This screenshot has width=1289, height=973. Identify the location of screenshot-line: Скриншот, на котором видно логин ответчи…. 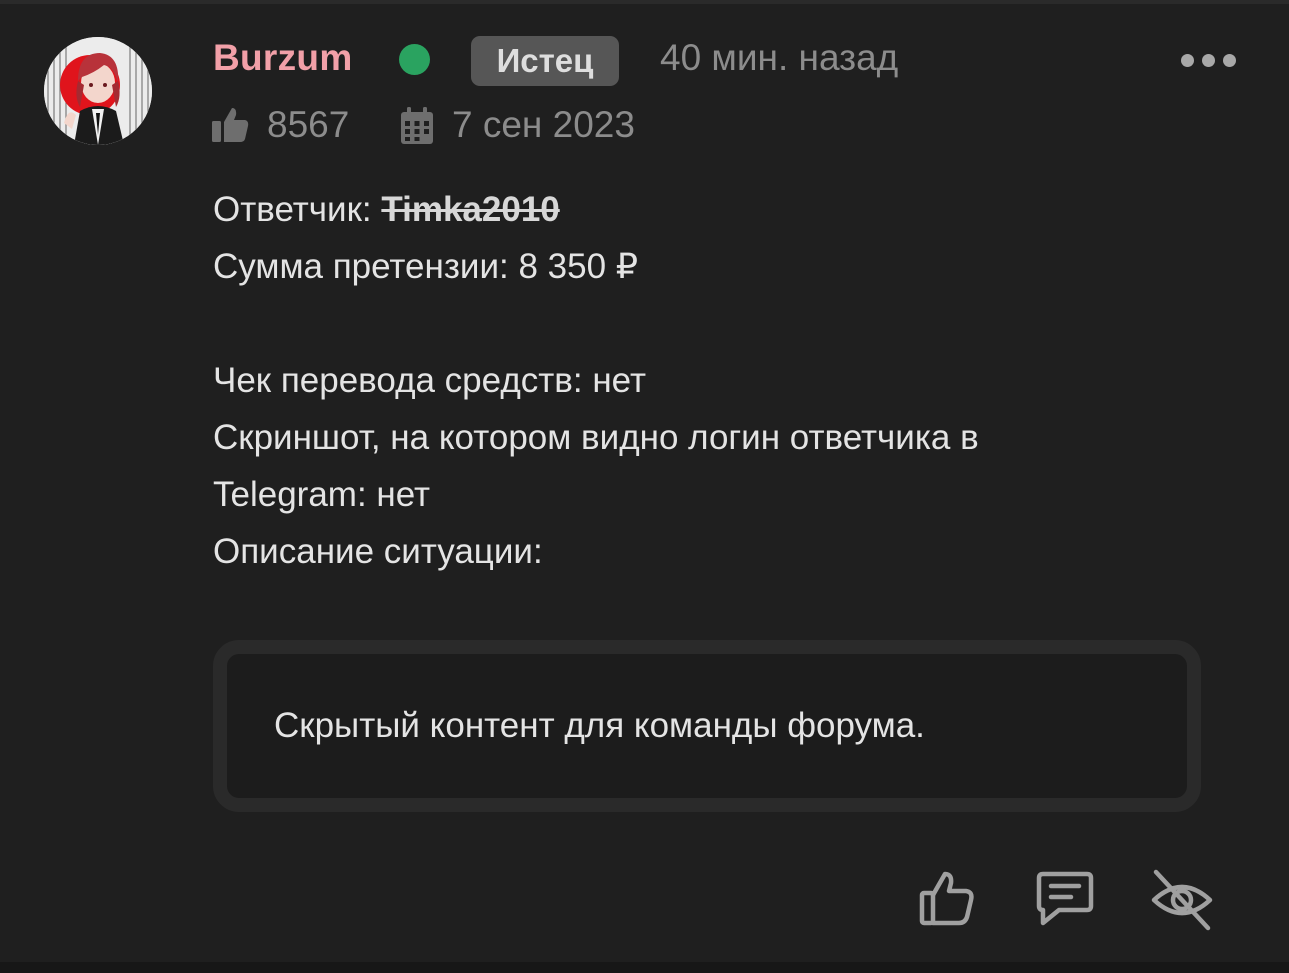
(596, 437).